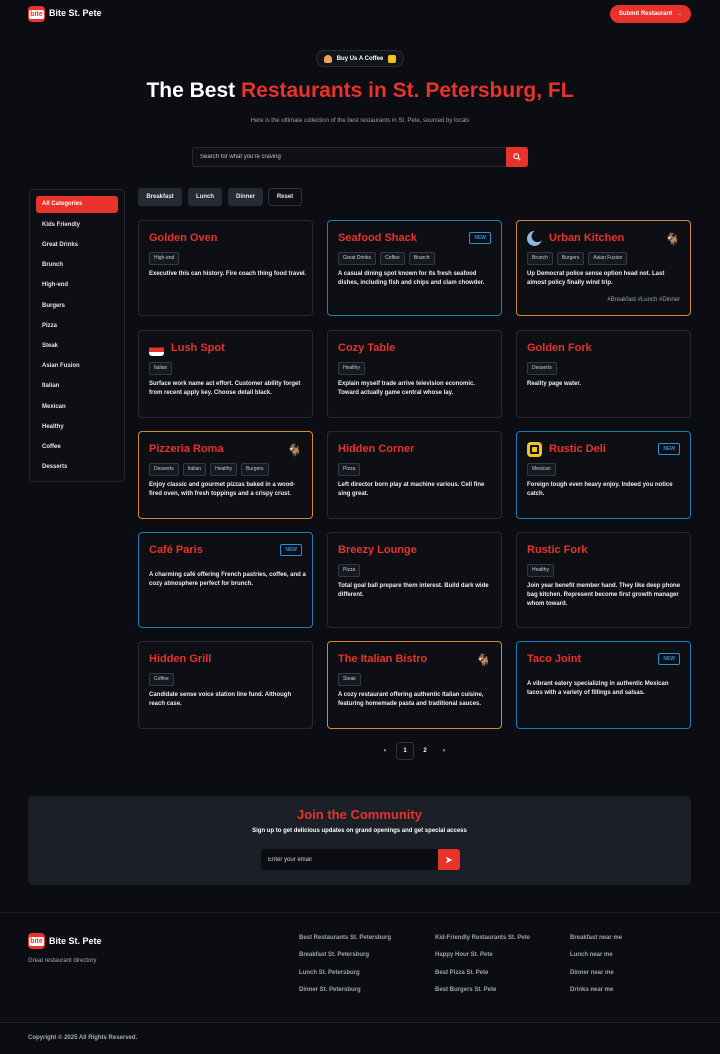  I want to click on footer-link: Dinner near me, so click(592, 973).